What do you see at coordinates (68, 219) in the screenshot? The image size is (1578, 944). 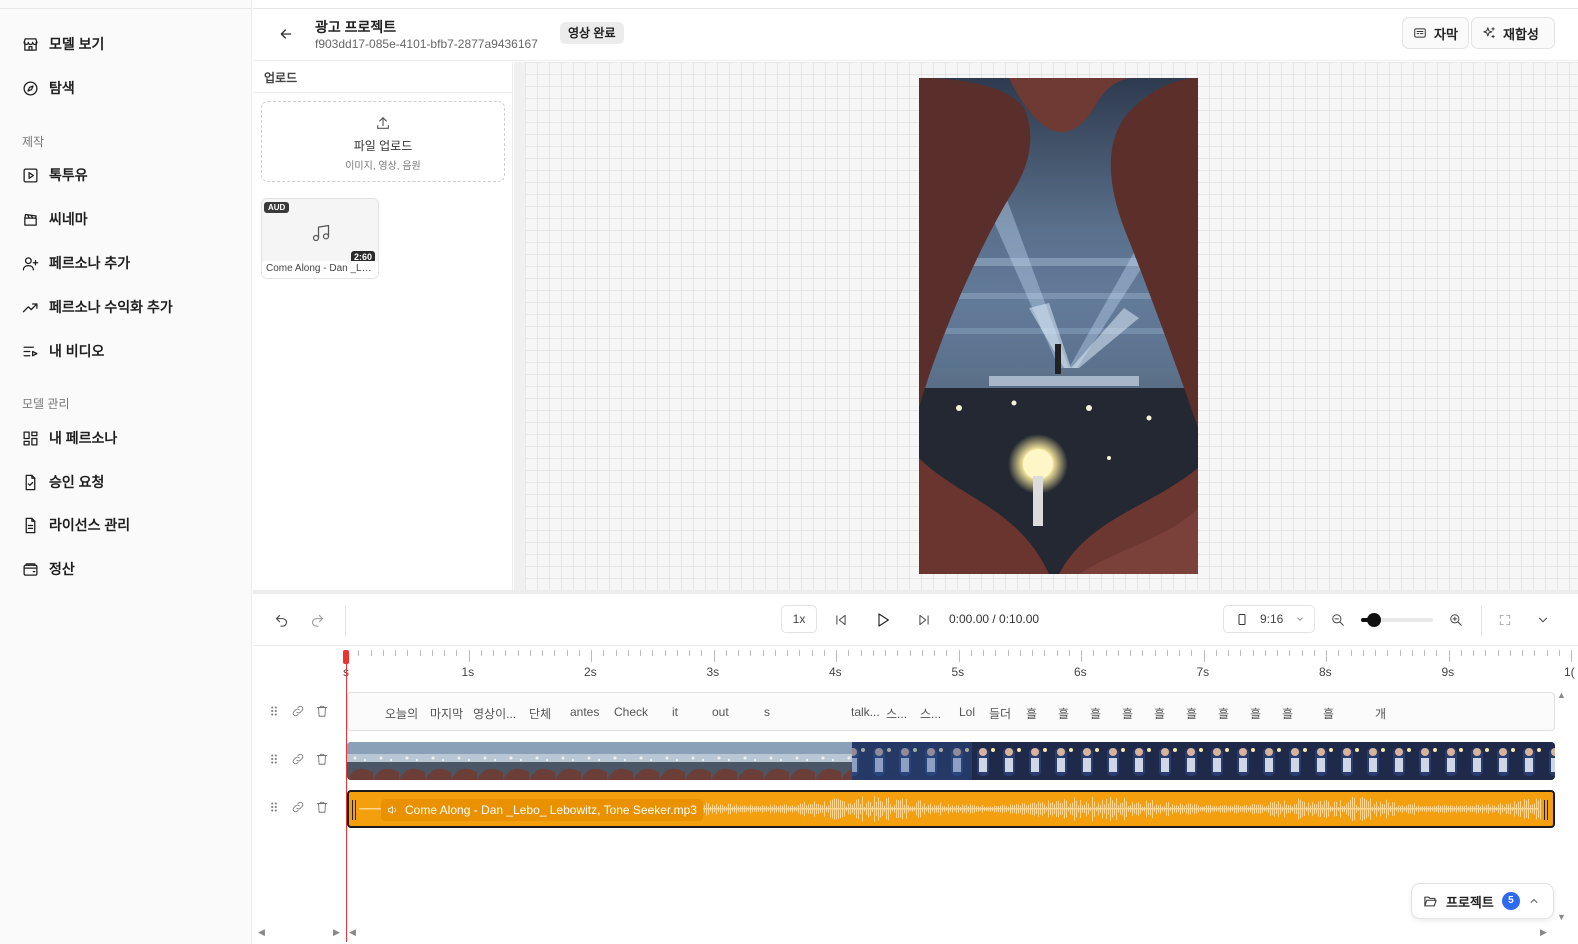 I see `sidebar-item-label: 씨네마` at bounding box center [68, 219].